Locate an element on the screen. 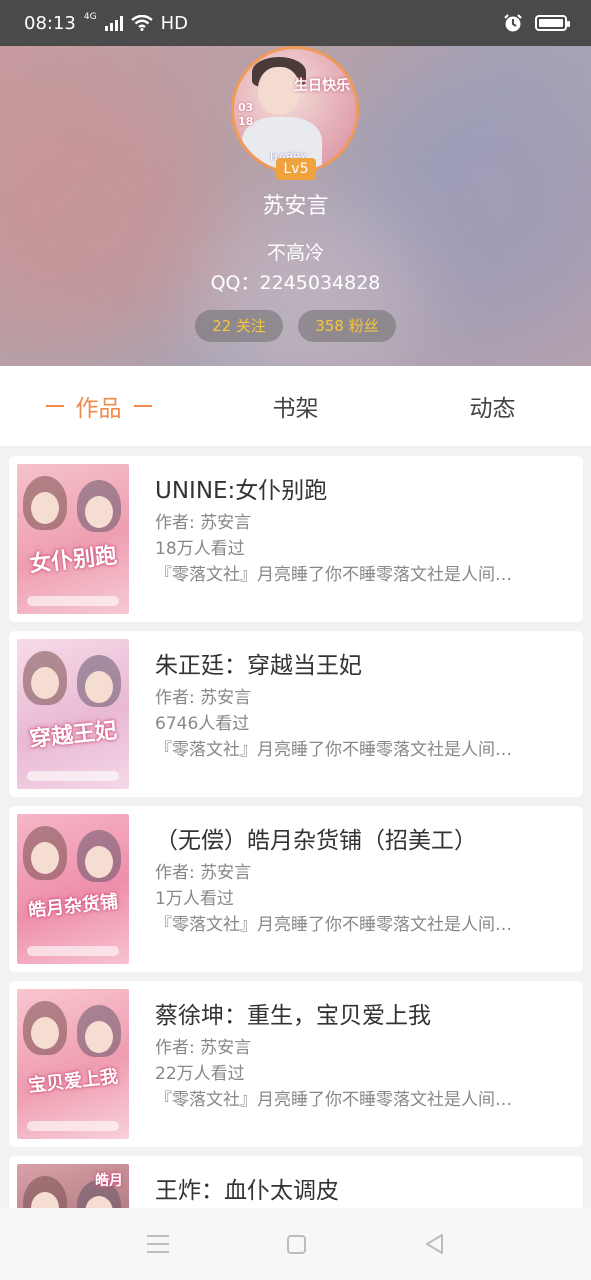  work-title: 王炸：血仆太调皮 is located at coordinates (247, 1191).